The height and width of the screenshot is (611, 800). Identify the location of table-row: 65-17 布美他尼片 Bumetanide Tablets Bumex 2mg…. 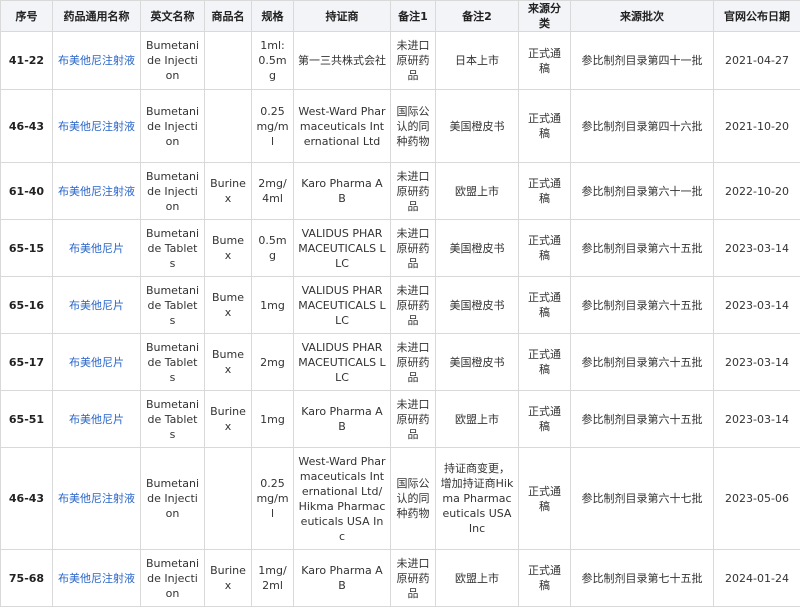
(400, 362).